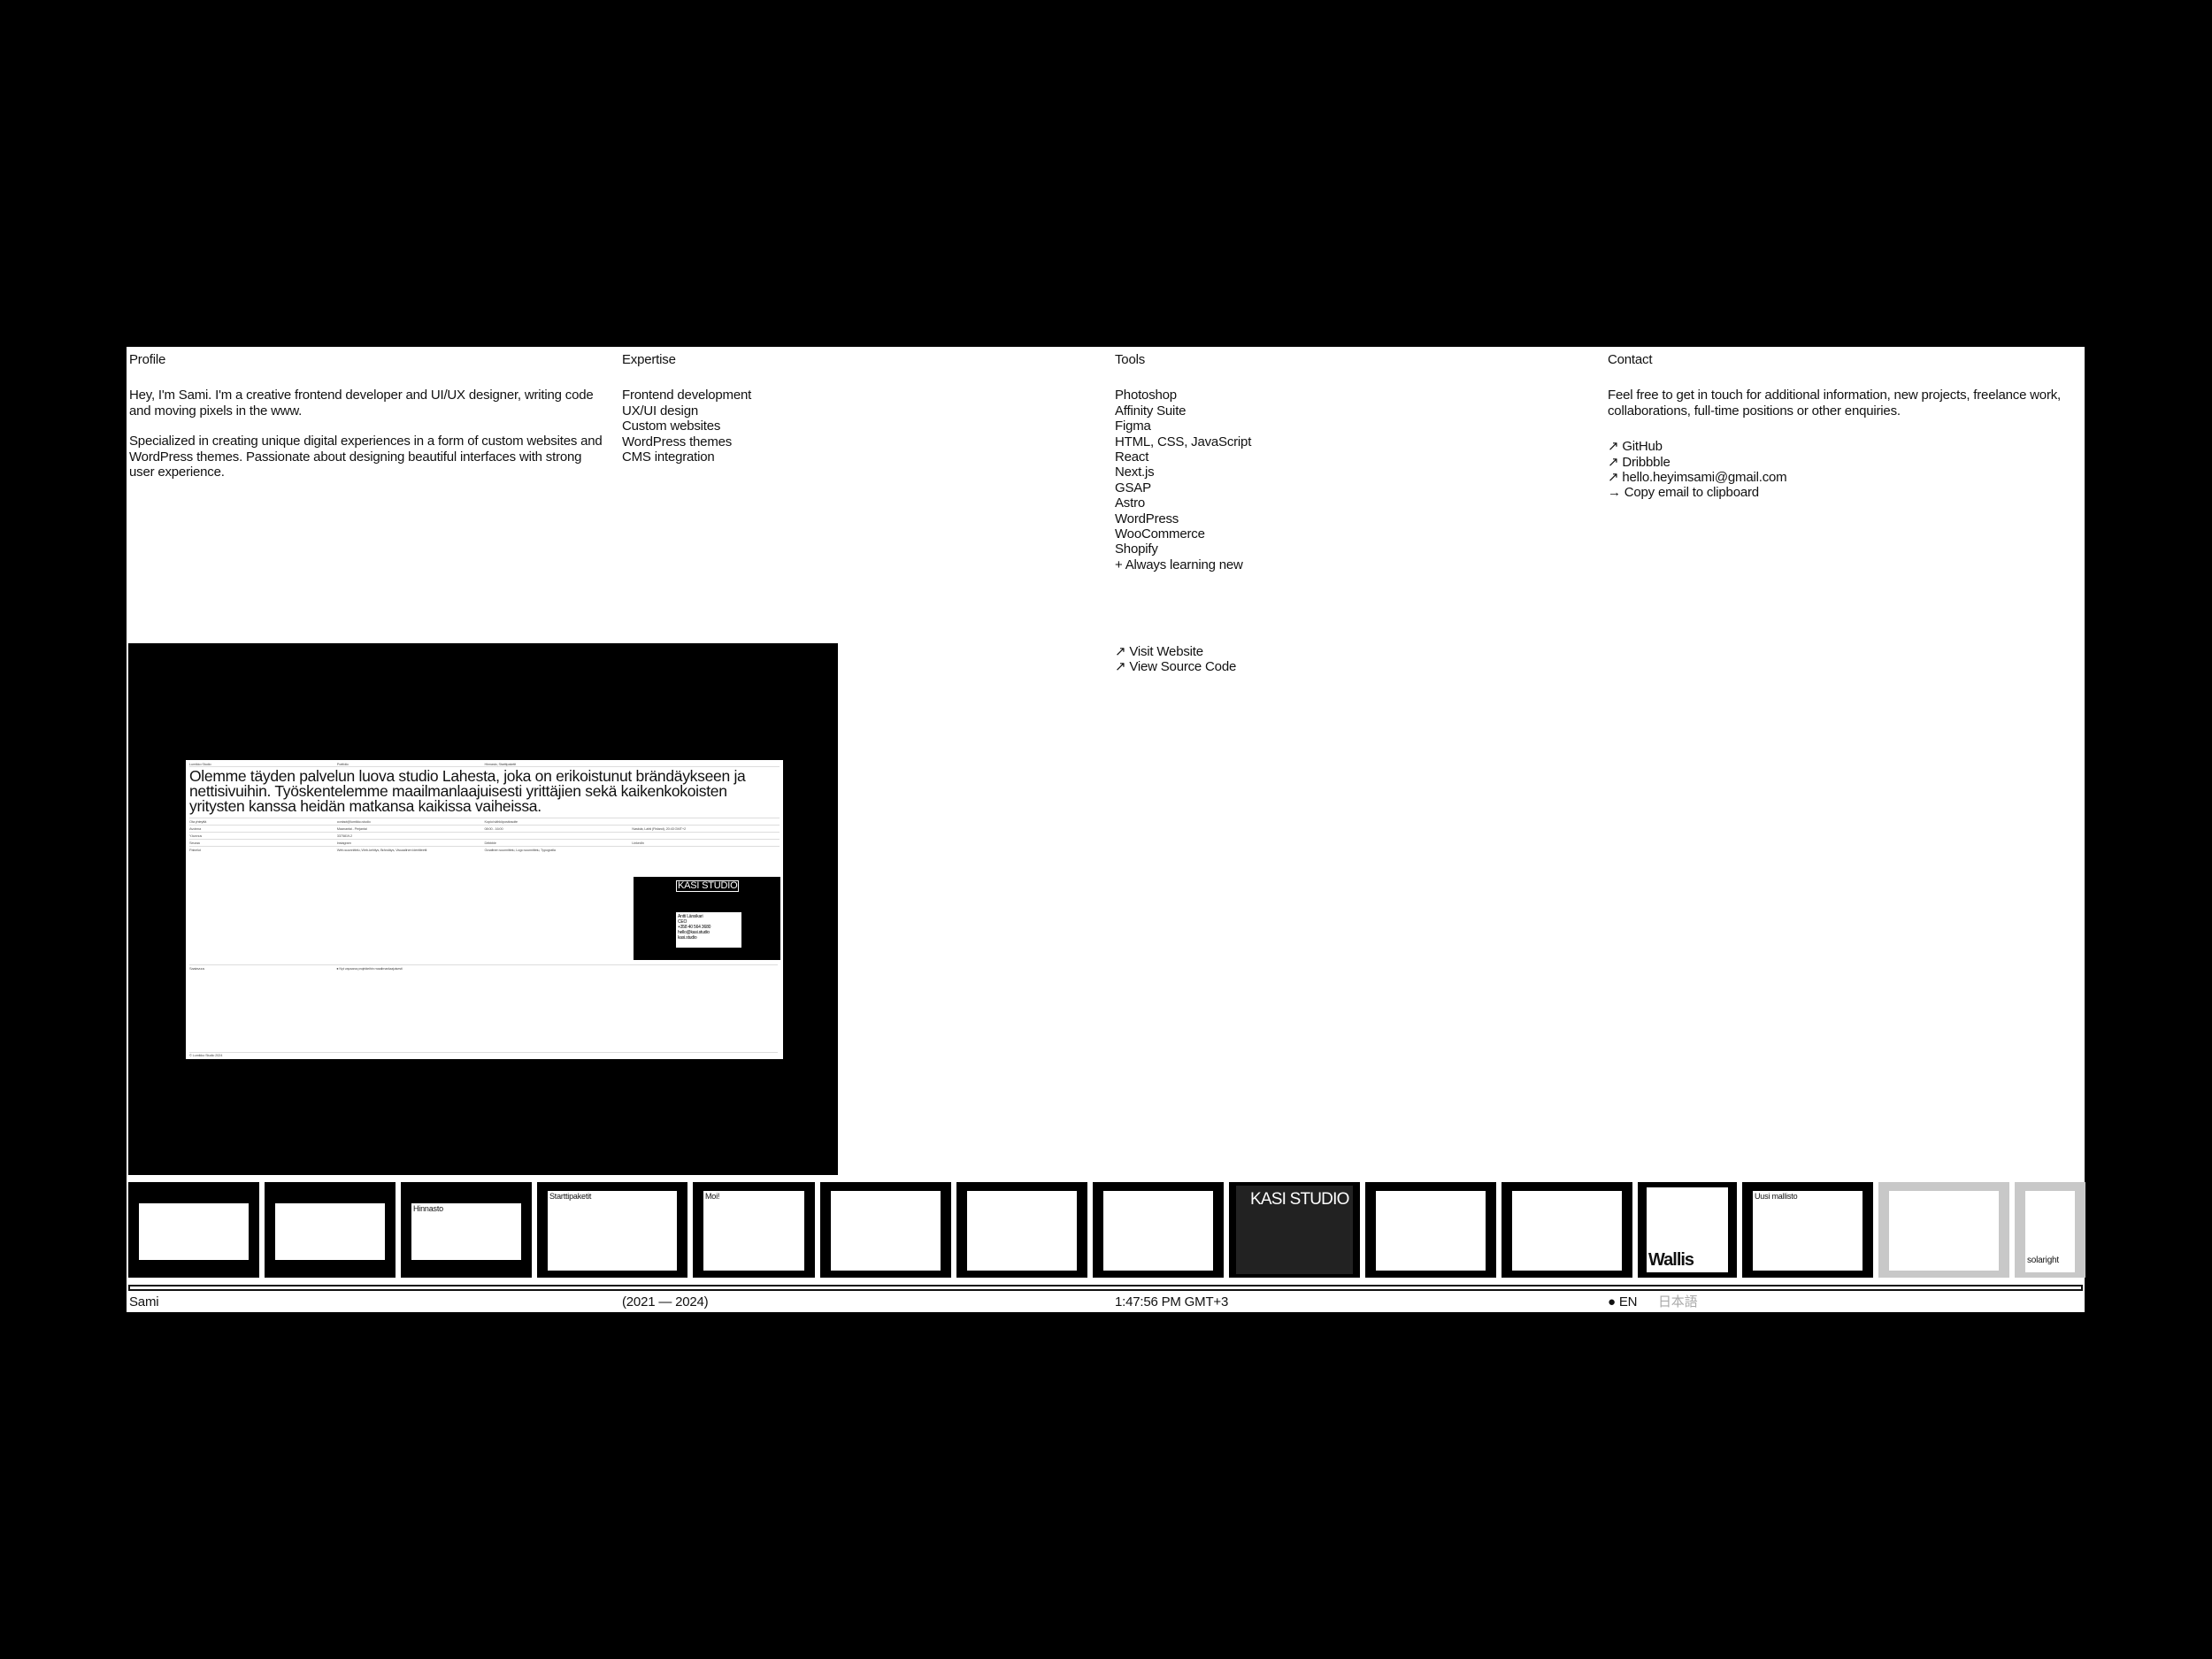  I want to click on thumbnail-label: Hinnasto, so click(428, 1208).